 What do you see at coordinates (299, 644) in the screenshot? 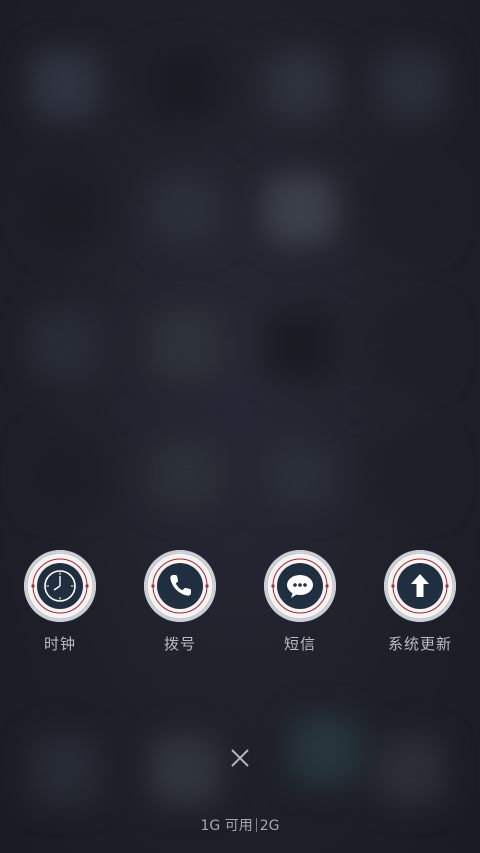
I see `app-messages-label: 短信` at bounding box center [299, 644].